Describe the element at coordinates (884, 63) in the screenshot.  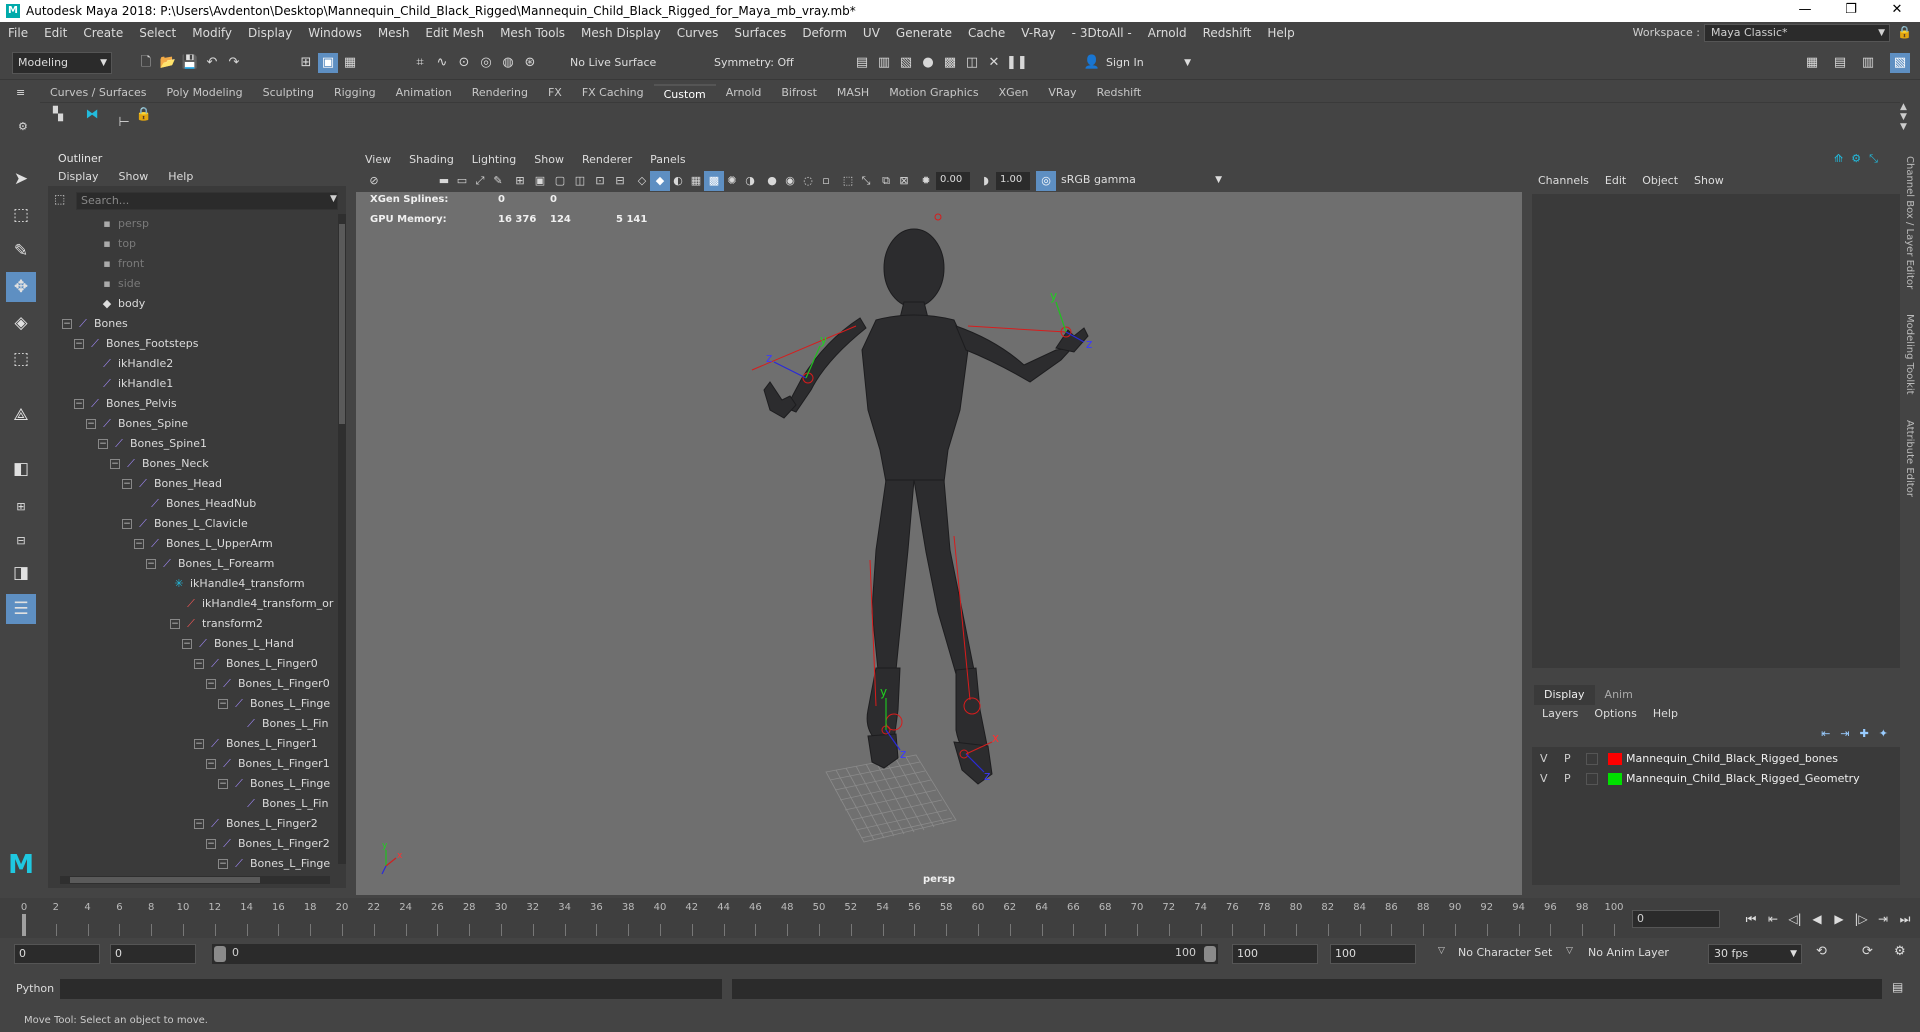
I see `render-ipr-icon: ▥` at that location.